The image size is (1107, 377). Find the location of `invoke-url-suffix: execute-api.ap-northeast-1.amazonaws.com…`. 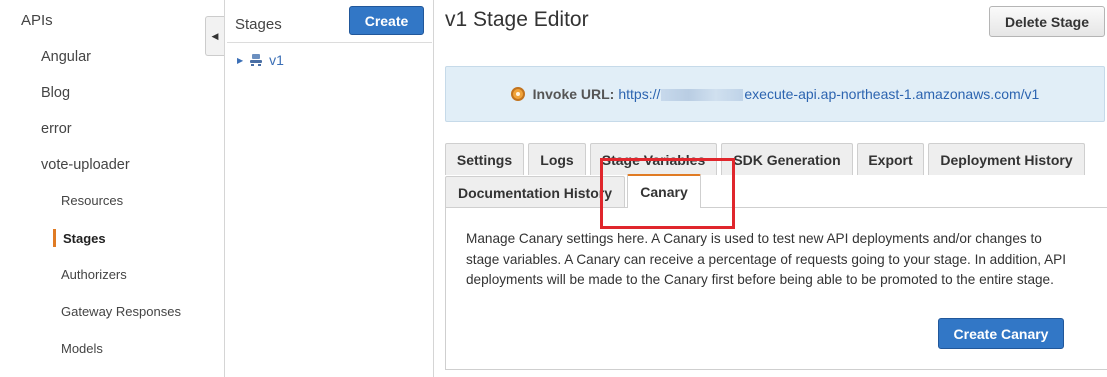

invoke-url-suffix: execute-api.ap-northeast-1.amazonaws.com… is located at coordinates (891, 94).